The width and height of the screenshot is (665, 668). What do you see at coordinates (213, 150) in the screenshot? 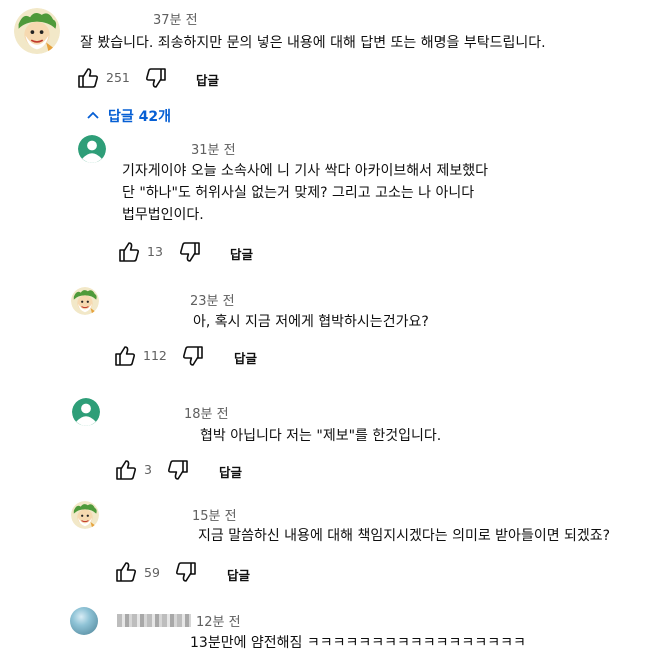
I see `reply-time: 31분 전` at bounding box center [213, 150].